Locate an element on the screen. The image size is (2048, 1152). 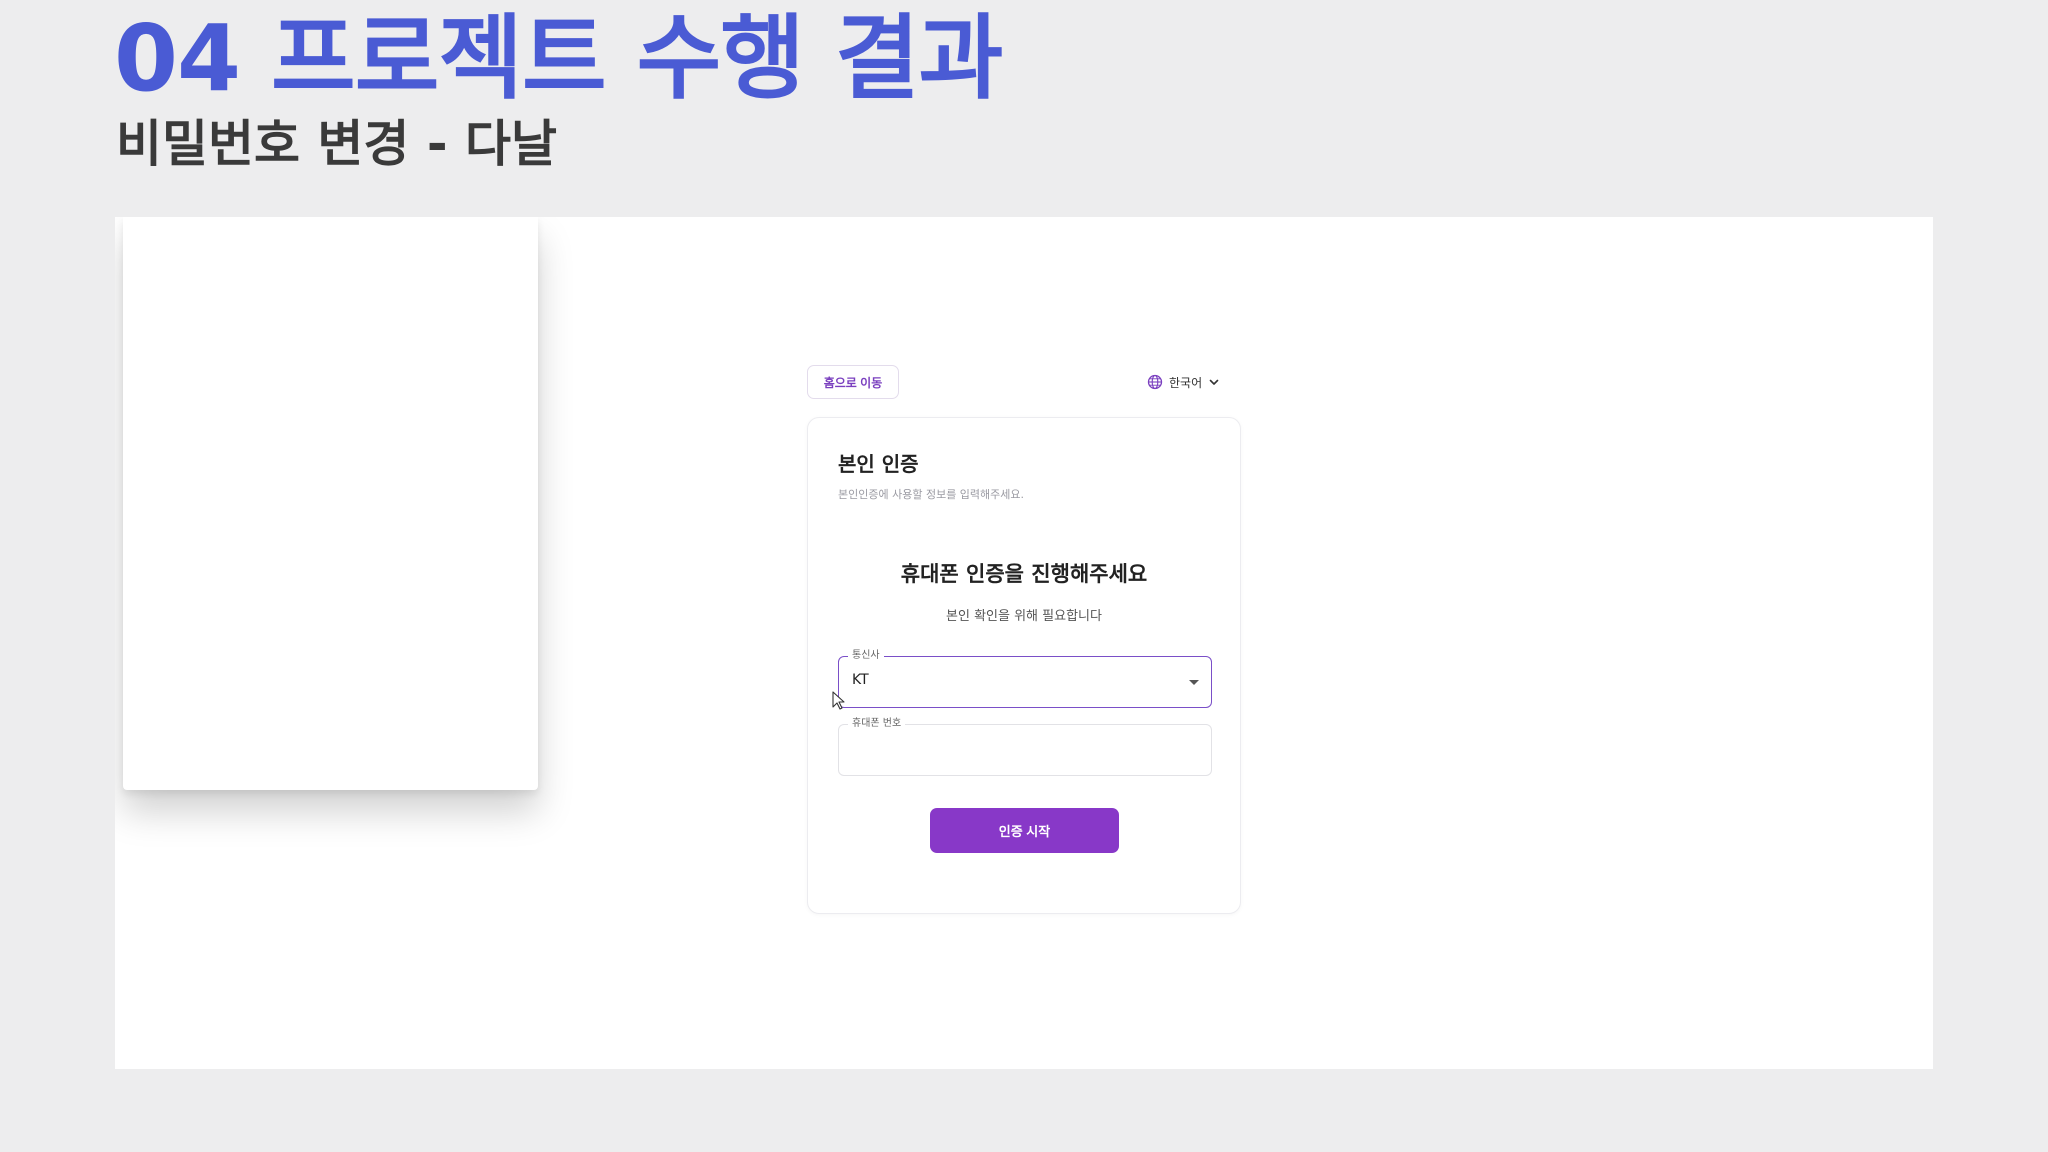
language-label: 한국어 is located at coordinates (1186, 382).